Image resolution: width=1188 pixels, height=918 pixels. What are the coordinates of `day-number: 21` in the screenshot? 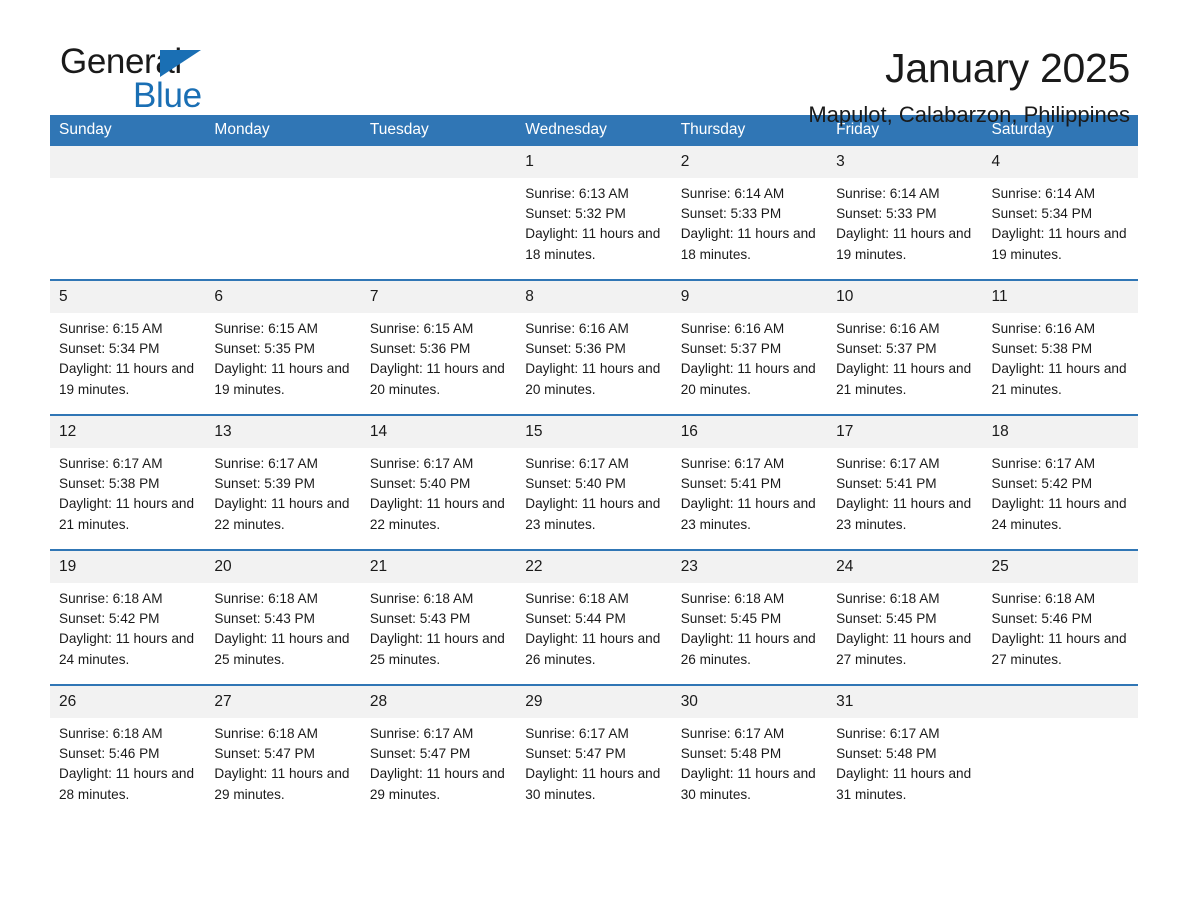 It's located at (438, 567).